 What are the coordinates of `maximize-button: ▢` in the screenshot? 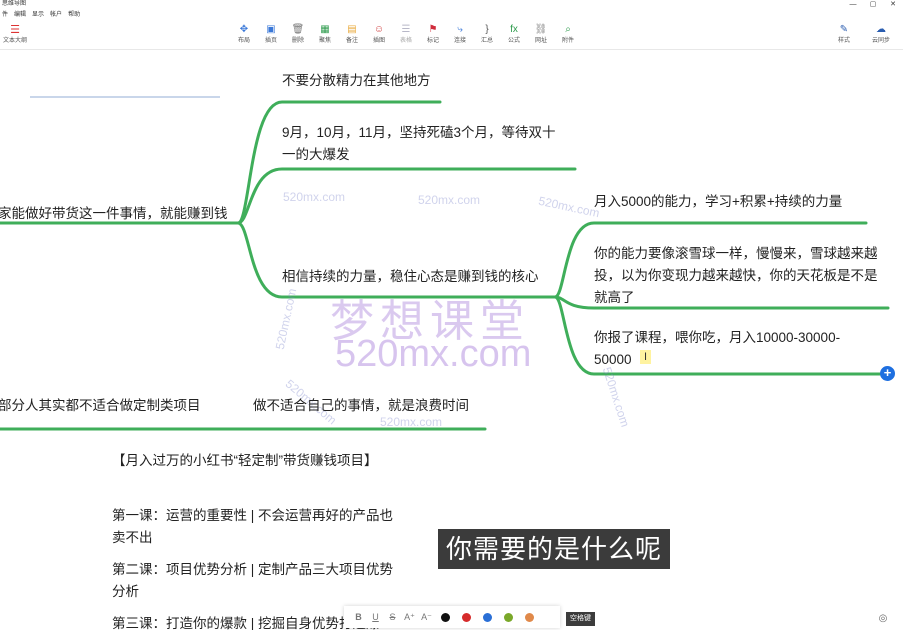 It's located at (873, 4).